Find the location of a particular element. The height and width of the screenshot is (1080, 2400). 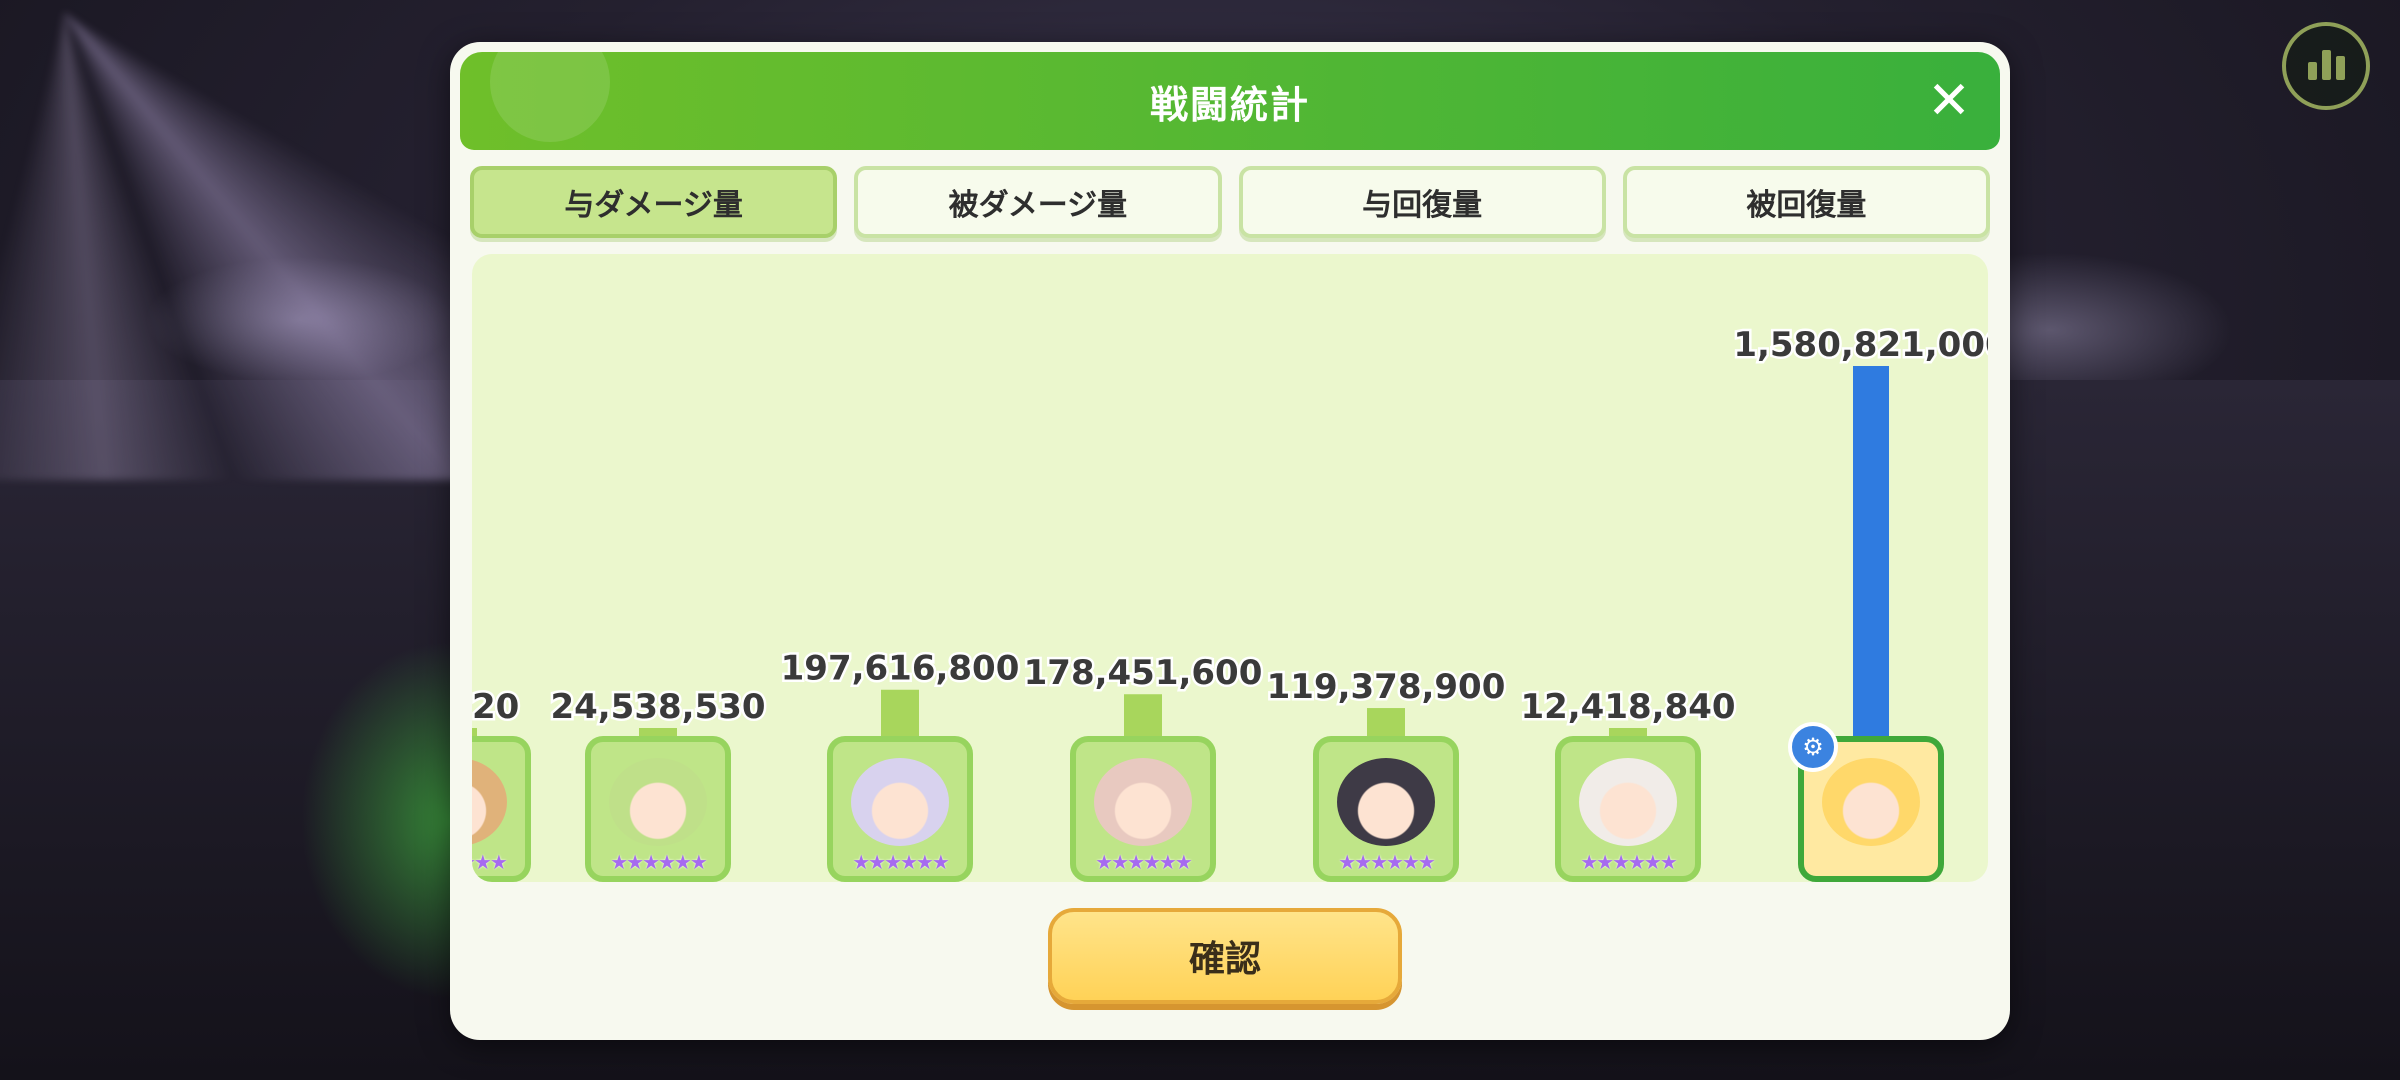

stats-tabs: 与ダメージ量 被ダメージ量 与回復量 被回復量 is located at coordinates (1230, 202).